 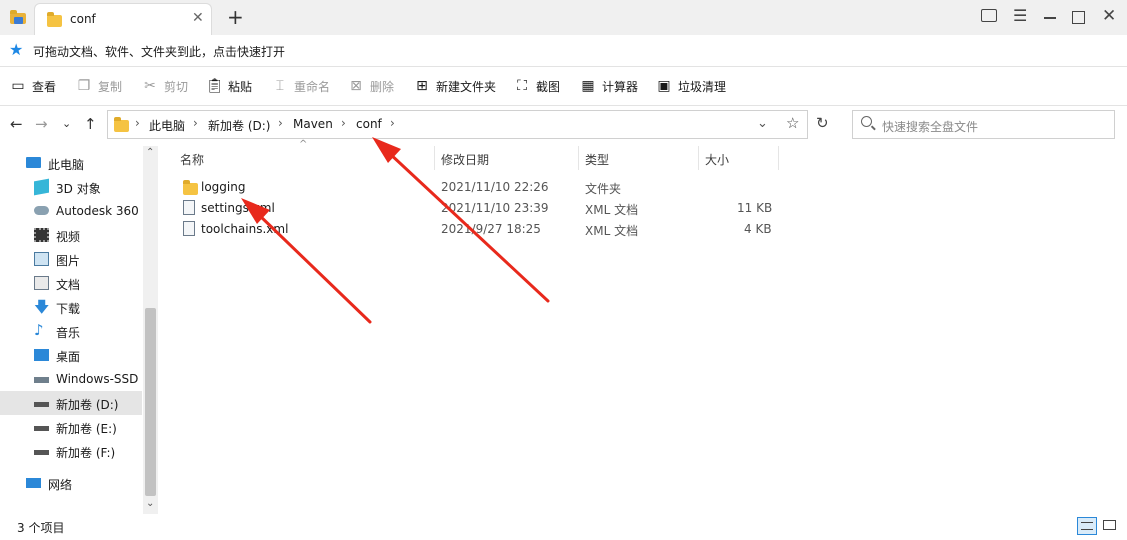 What do you see at coordinates (461, 220) in the screenshot?
I see `arrow-to-conf` at bounding box center [461, 220].